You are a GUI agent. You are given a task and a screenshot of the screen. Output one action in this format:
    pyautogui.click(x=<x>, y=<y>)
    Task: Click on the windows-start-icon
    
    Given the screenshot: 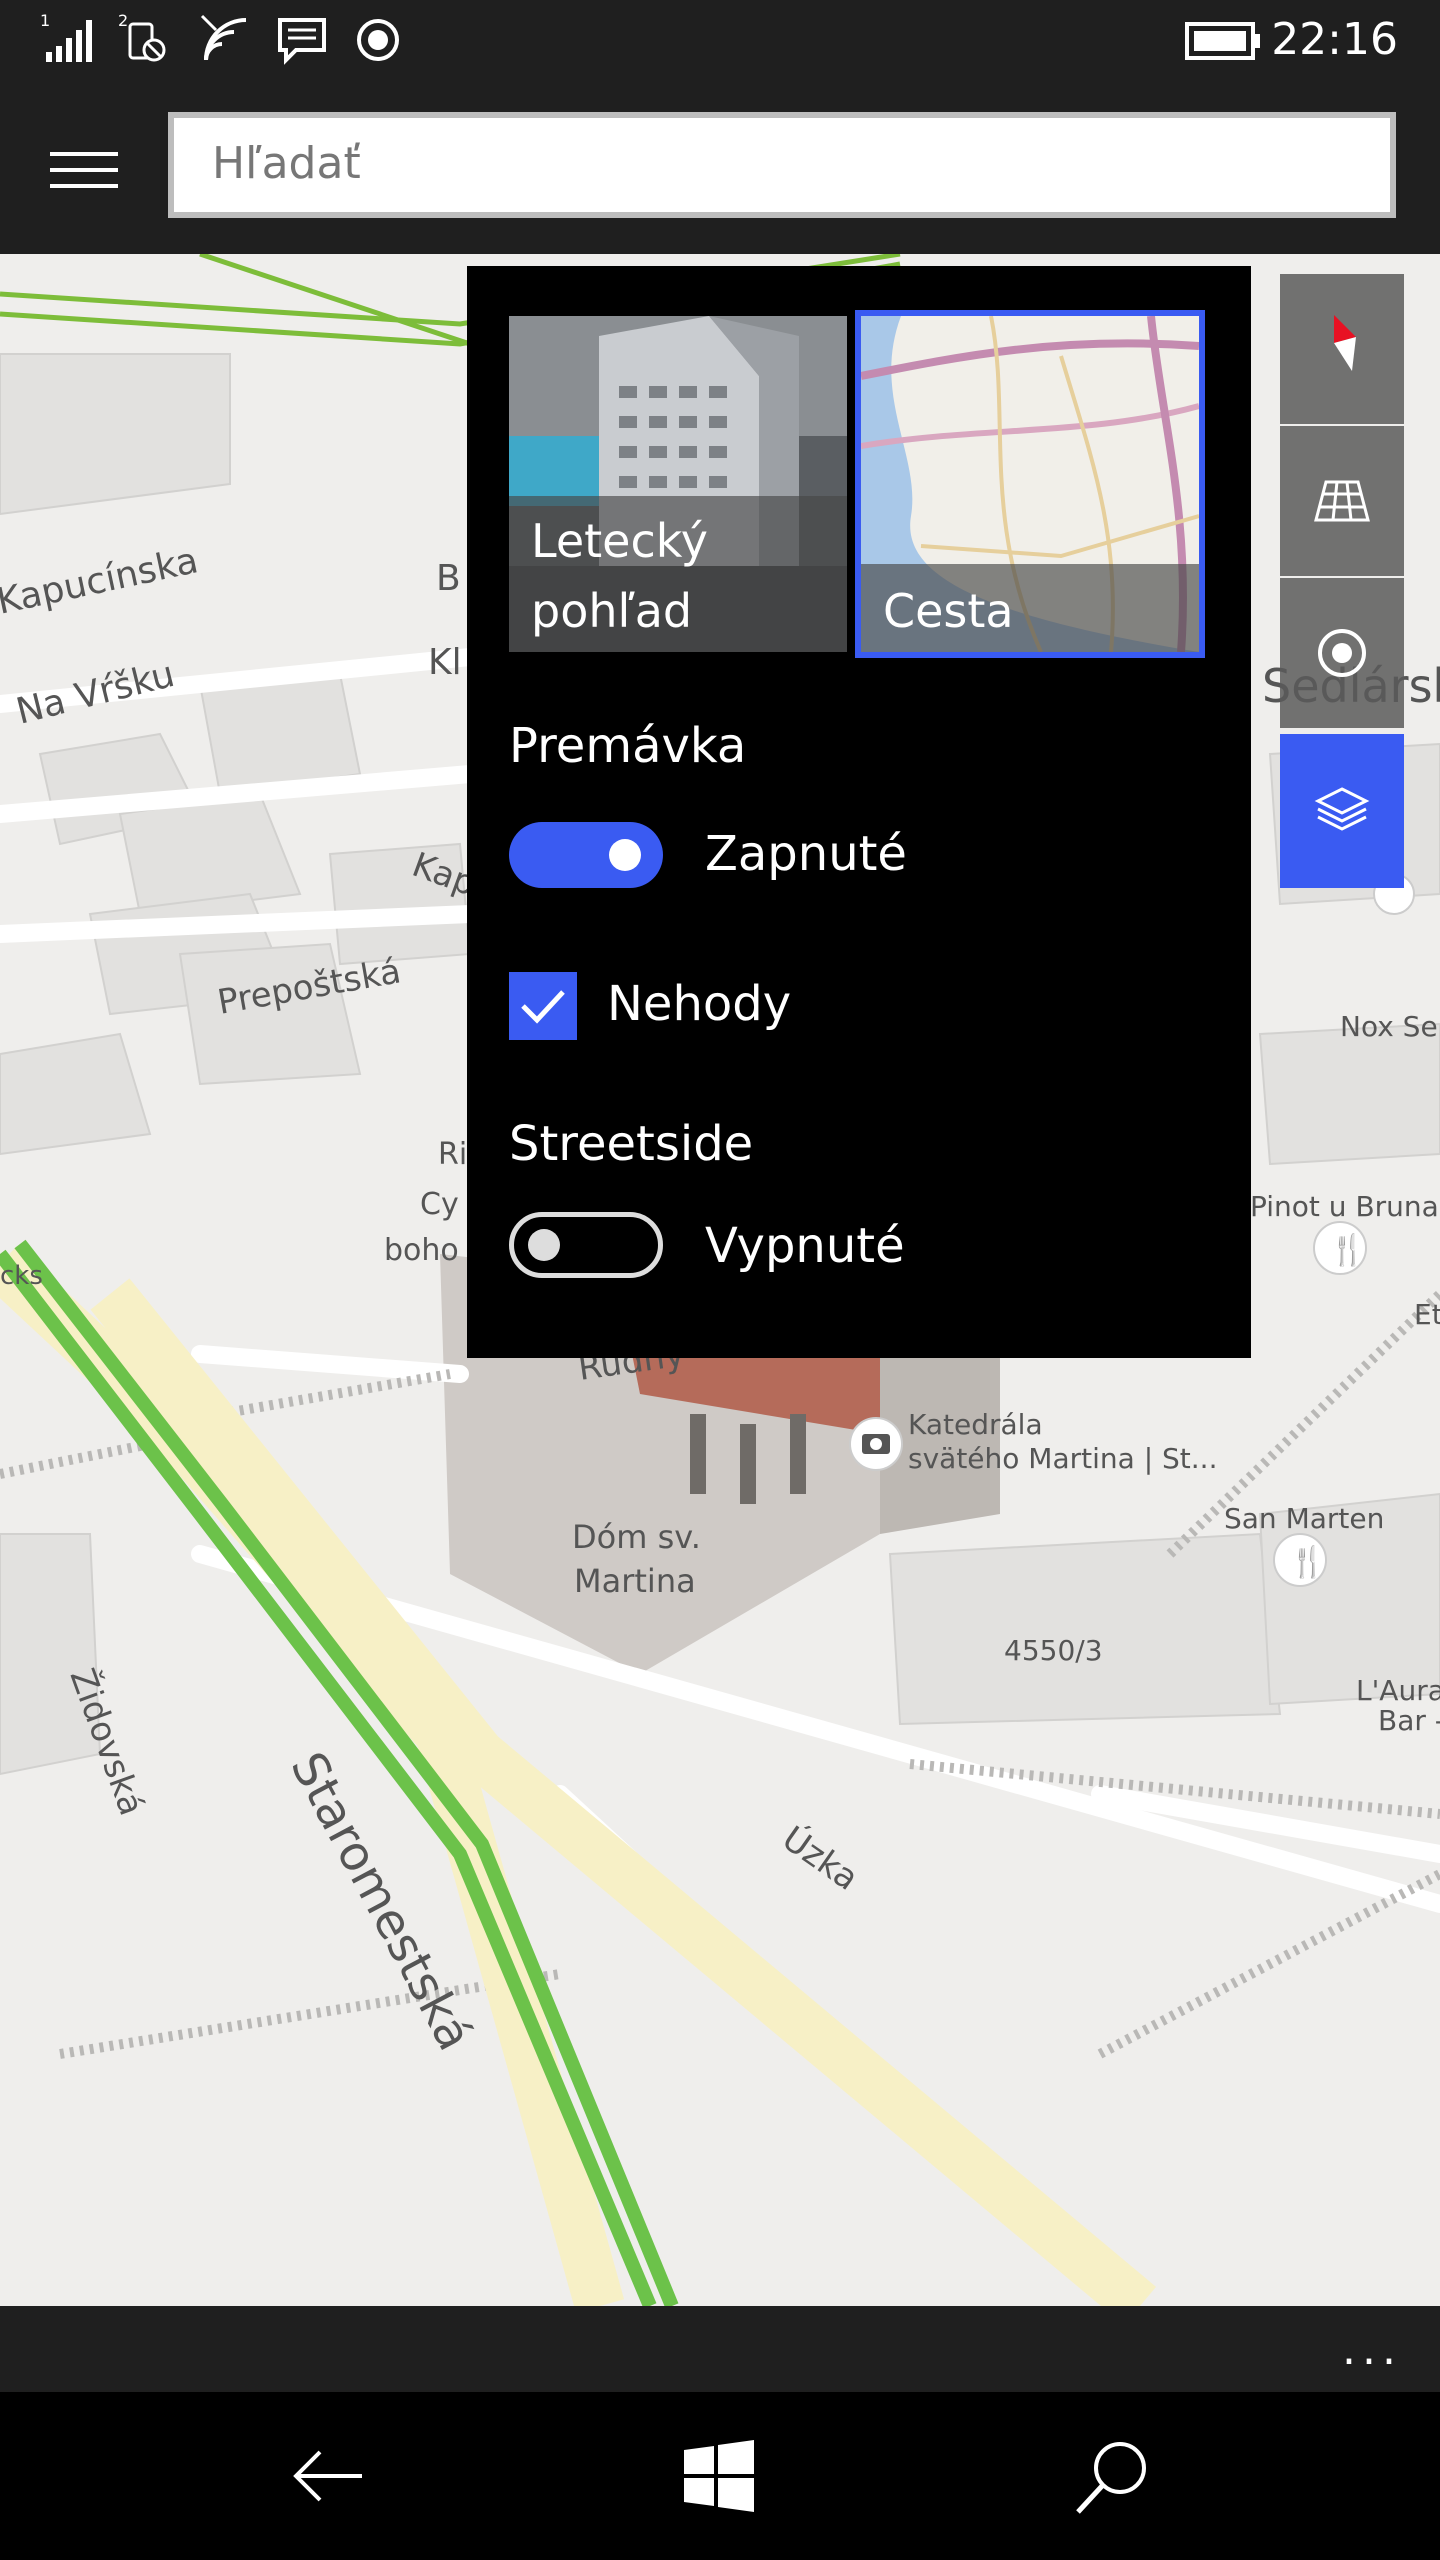 What is the action you would take?
    pyautogui.click(x=720, y=2476)
    